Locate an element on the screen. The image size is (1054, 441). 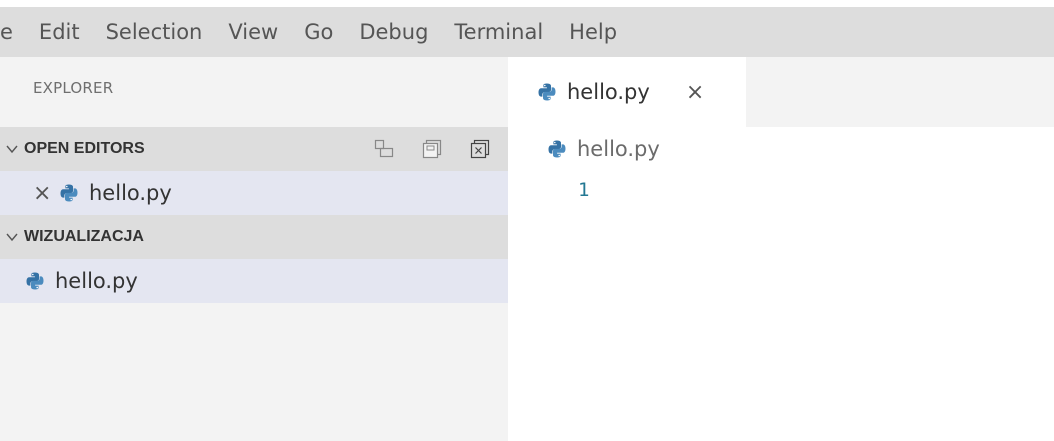
breadcrumb-file-name: hello.py is located at coordinates (618, 149).